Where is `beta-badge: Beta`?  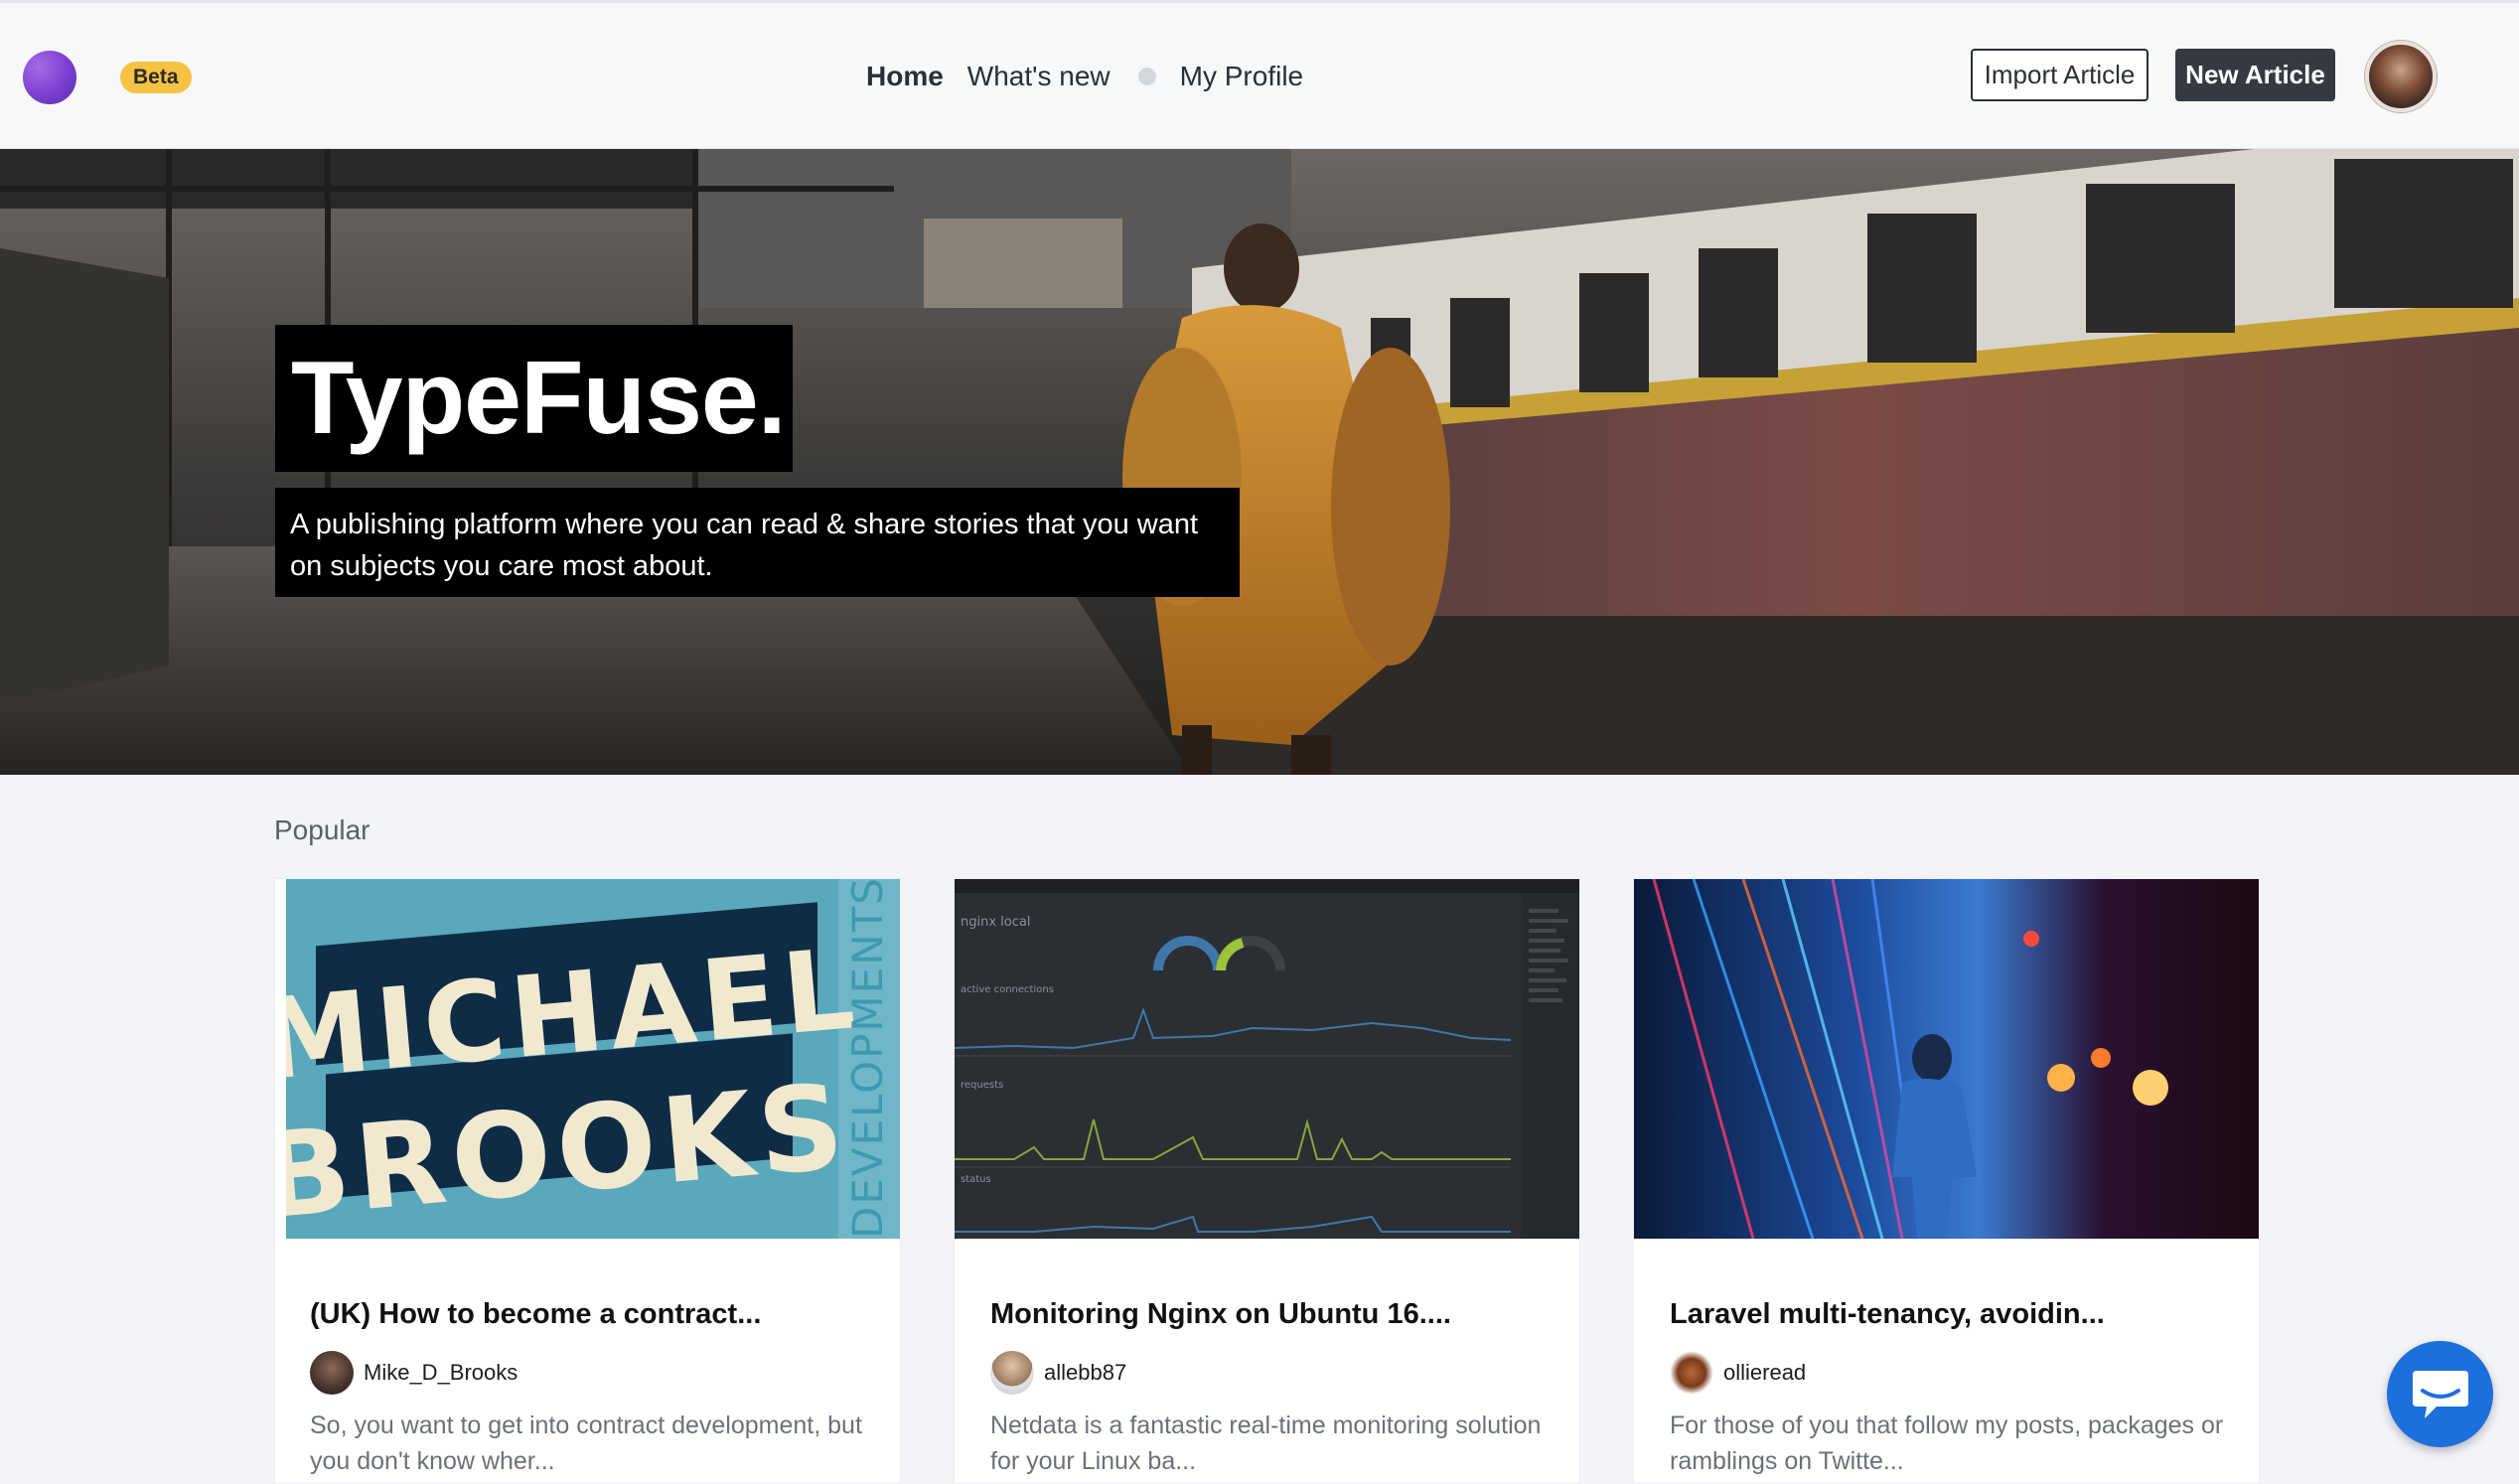 beta-badge: Beta is located at coordinates (156, 77).